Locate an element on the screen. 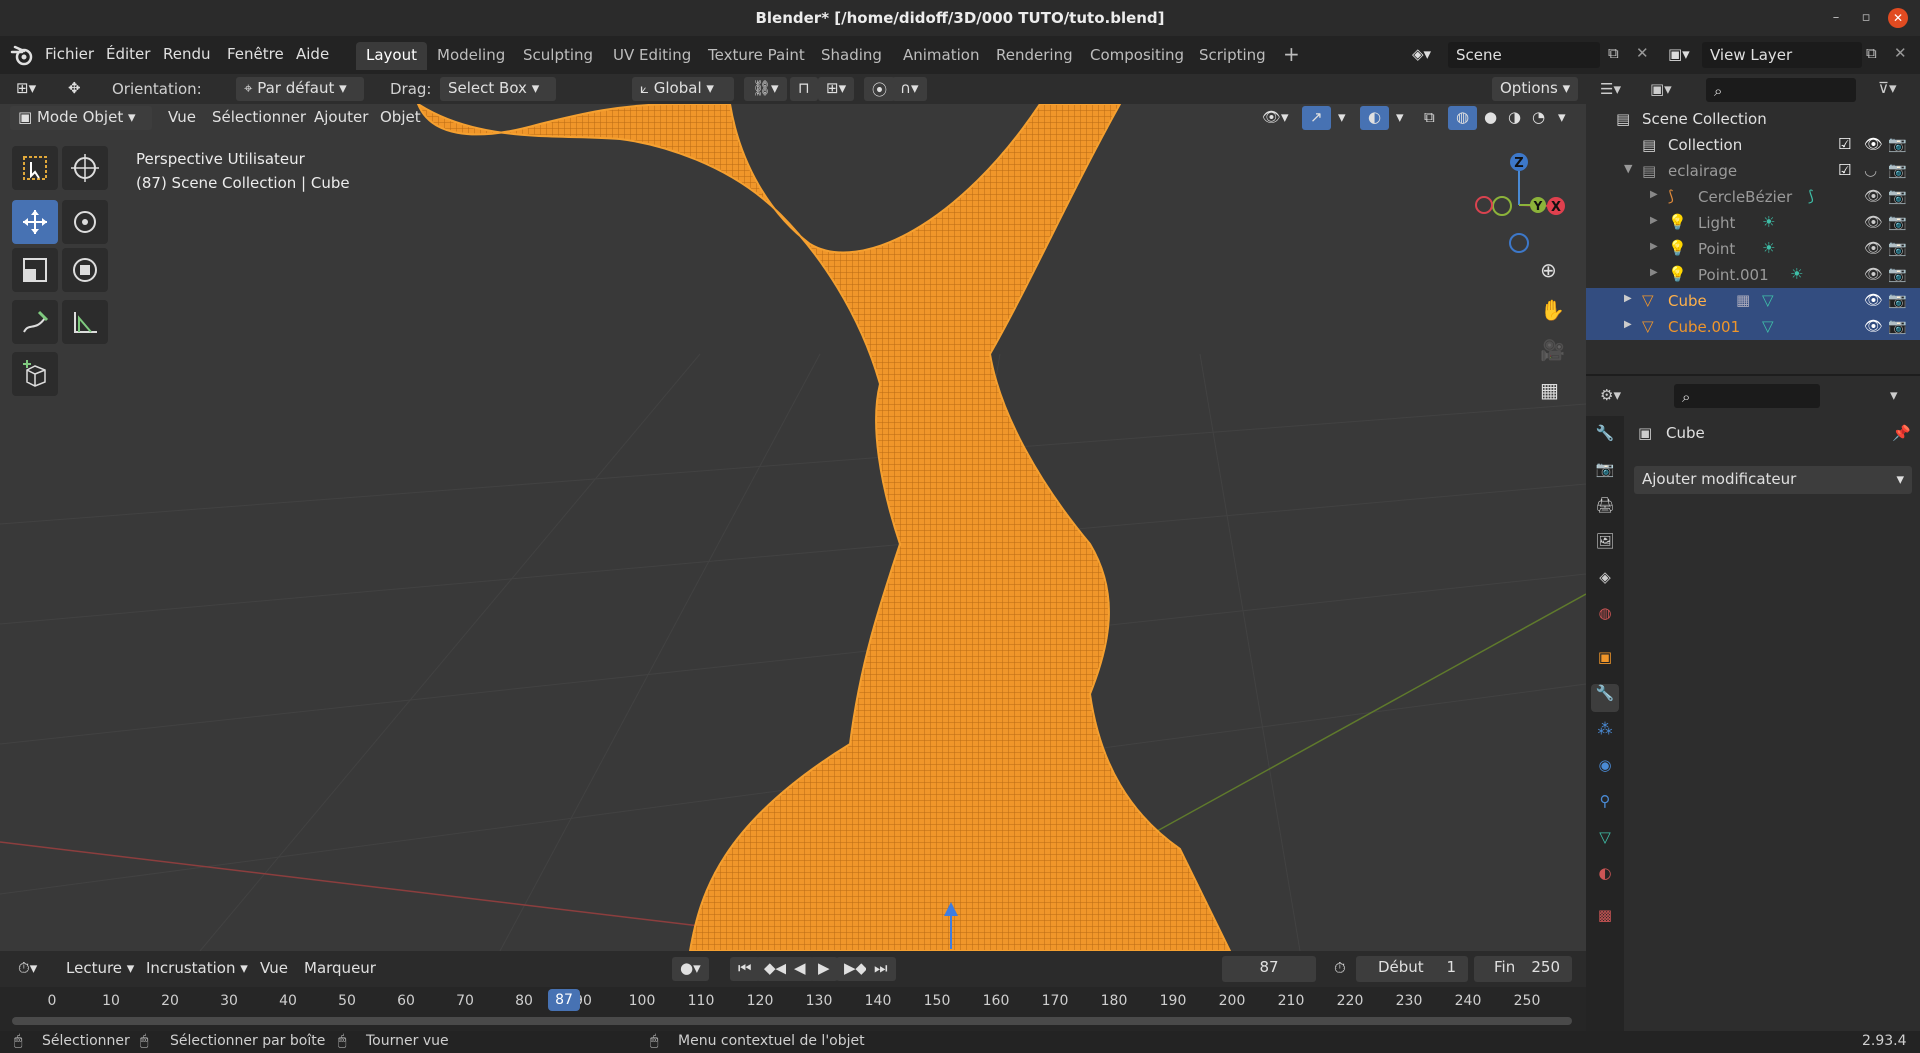  world-tab-icon: ◍ is located at coordinates (1605, 618).